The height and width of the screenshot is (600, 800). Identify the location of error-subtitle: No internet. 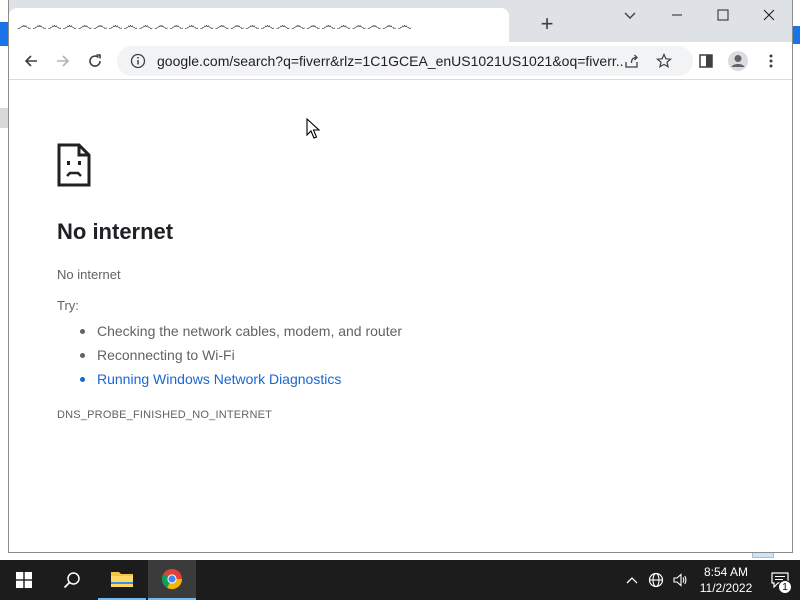
(89, 274).